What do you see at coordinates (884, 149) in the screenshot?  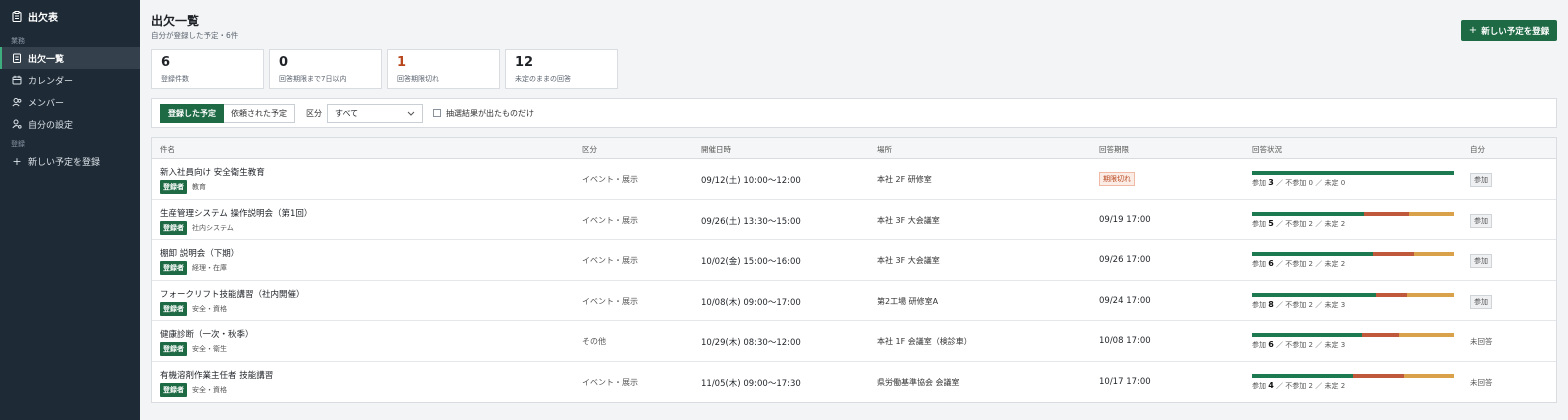 I see `column-header-place: 場所` at bounding box center [884, 149].